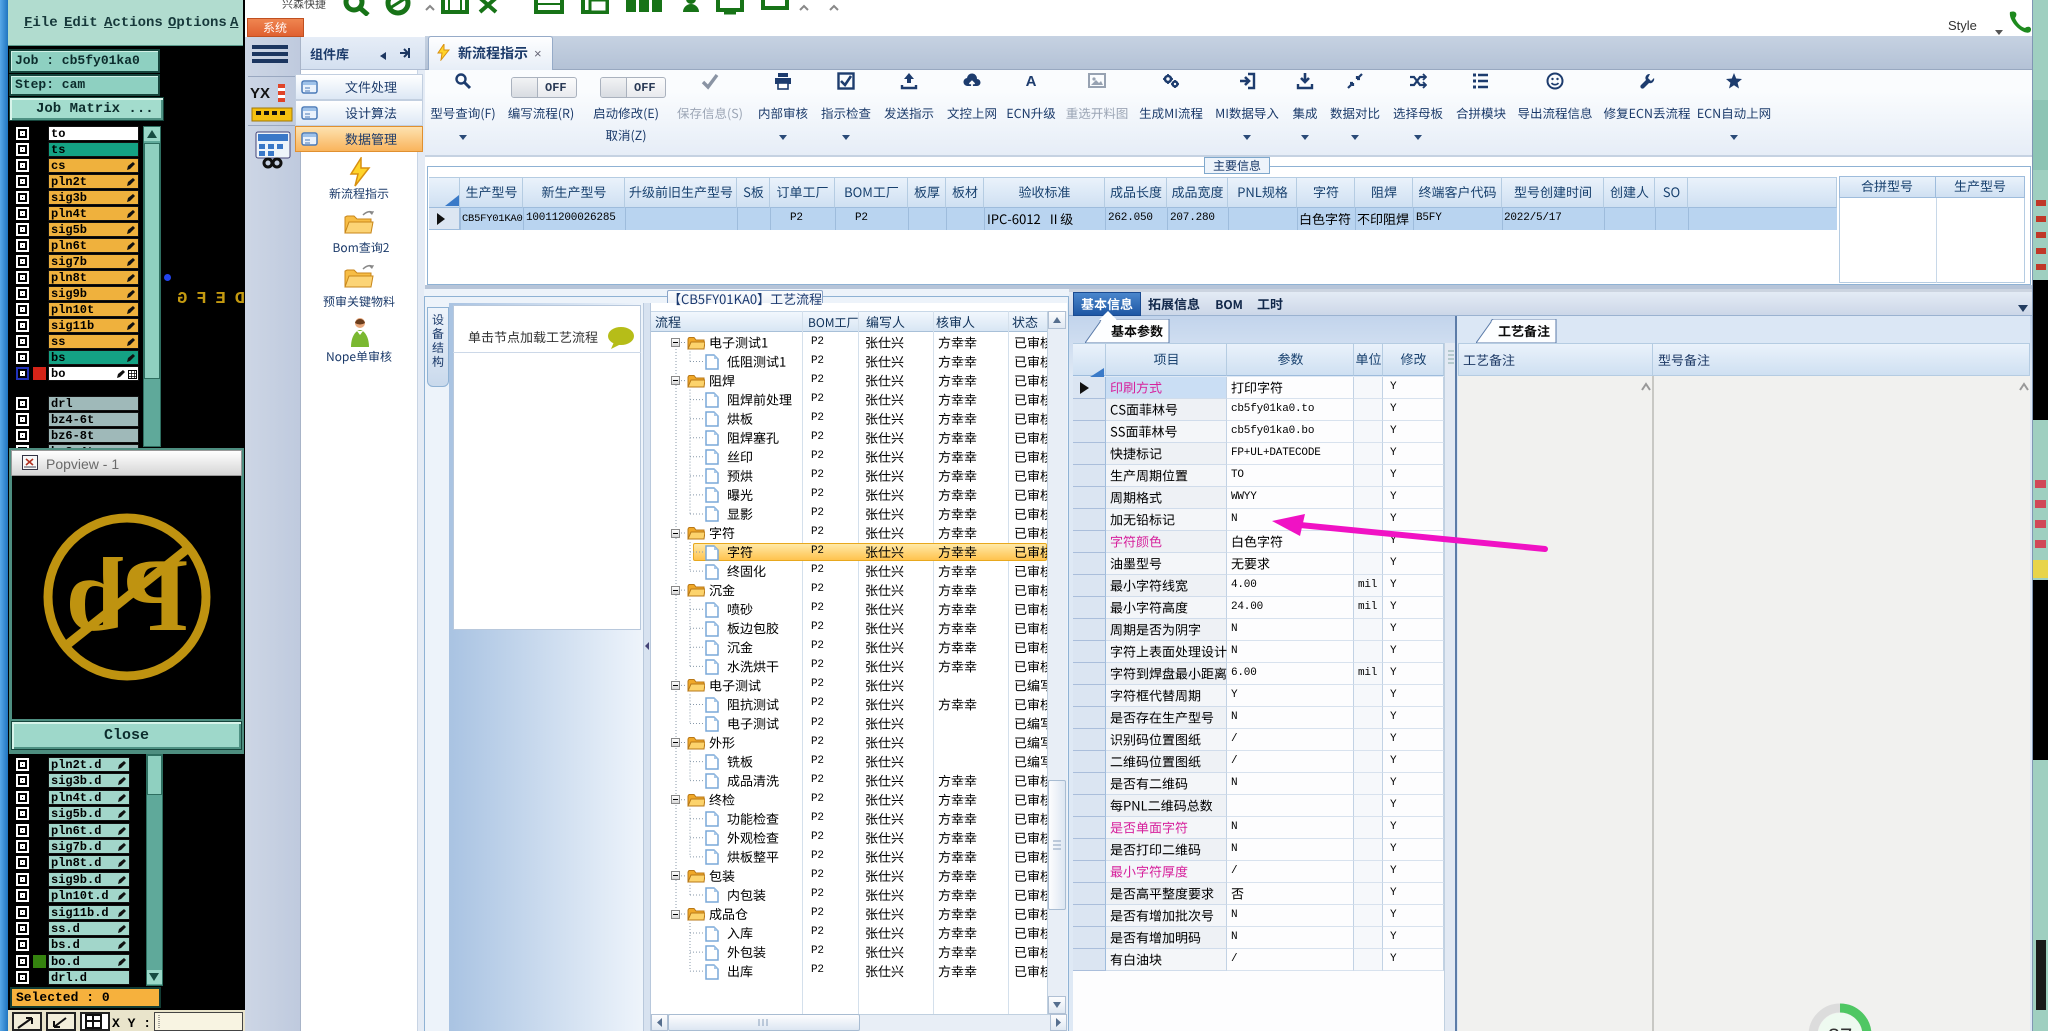 This screenshot has width=2048, height=1036. What do you see at coordinates (1031, 81) in the screenshot?
I see `svg-text: A` at bounding box center [1031, 81].